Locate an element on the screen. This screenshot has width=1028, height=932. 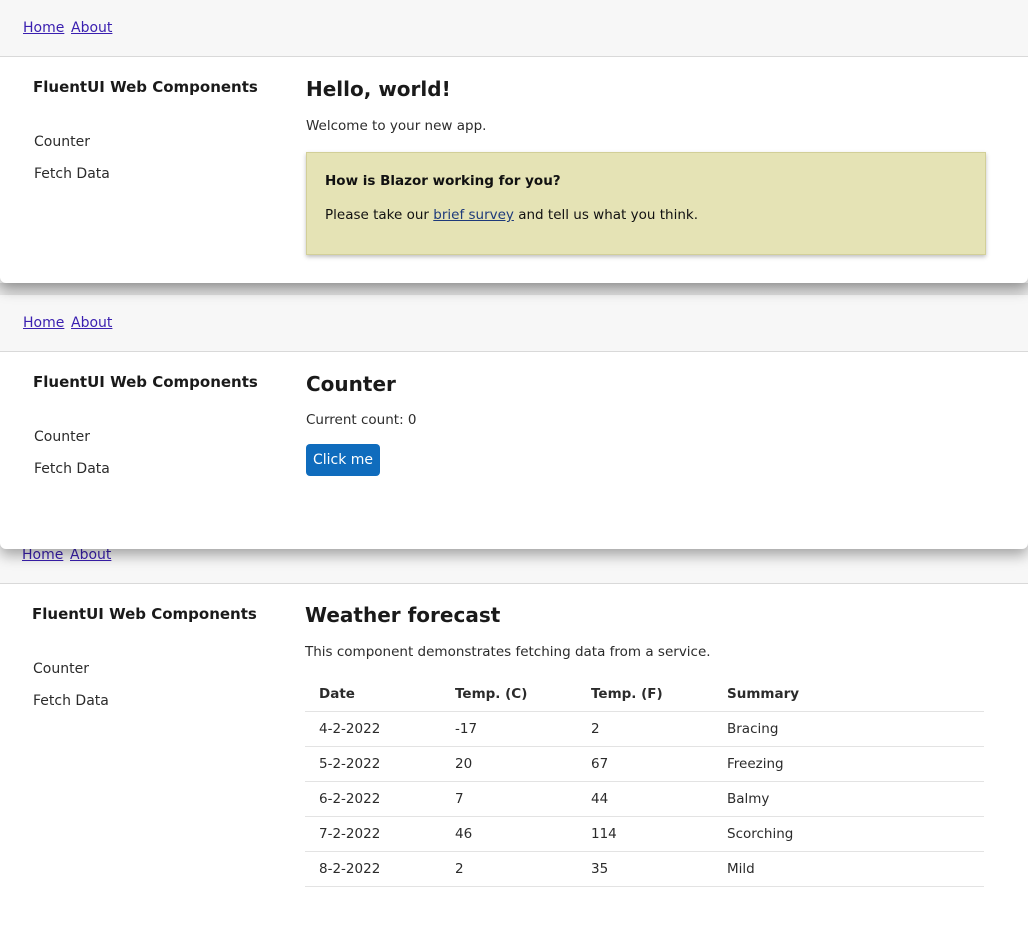
cell-temp-f: 2 is located at coordinates (645, 729).